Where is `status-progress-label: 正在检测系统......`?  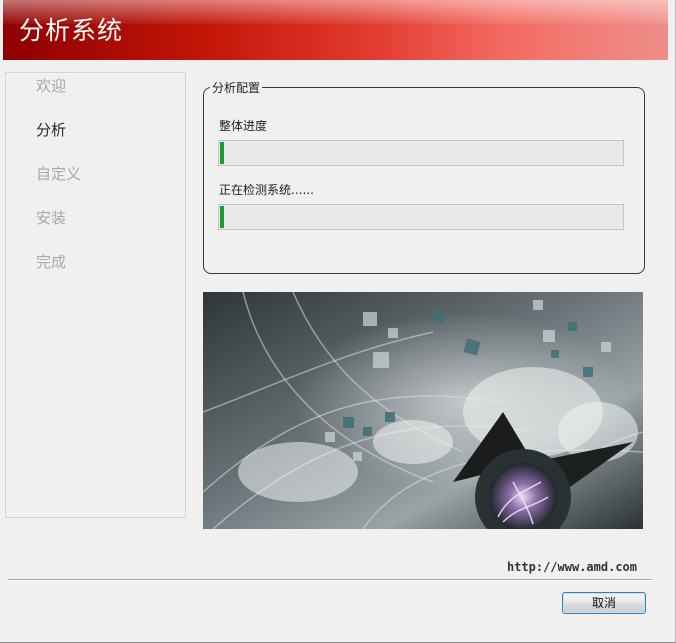 status-progress-label: 正在检测系统...... is located at coordinates (266, 190).